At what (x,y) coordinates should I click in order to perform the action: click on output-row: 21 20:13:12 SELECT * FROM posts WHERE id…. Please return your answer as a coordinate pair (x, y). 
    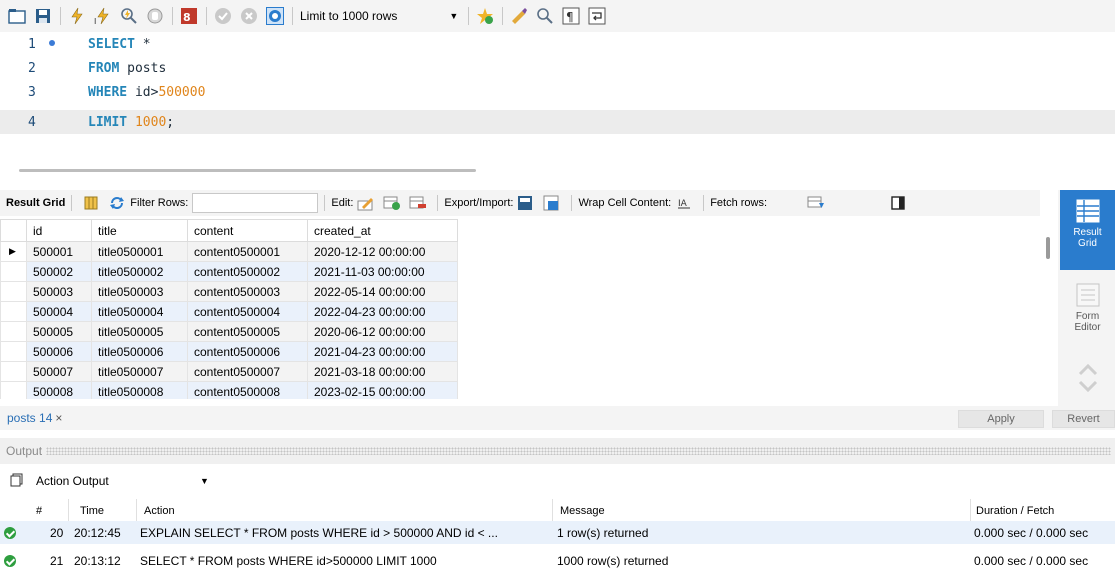
    Looking at the image, I should click on (557, 560).